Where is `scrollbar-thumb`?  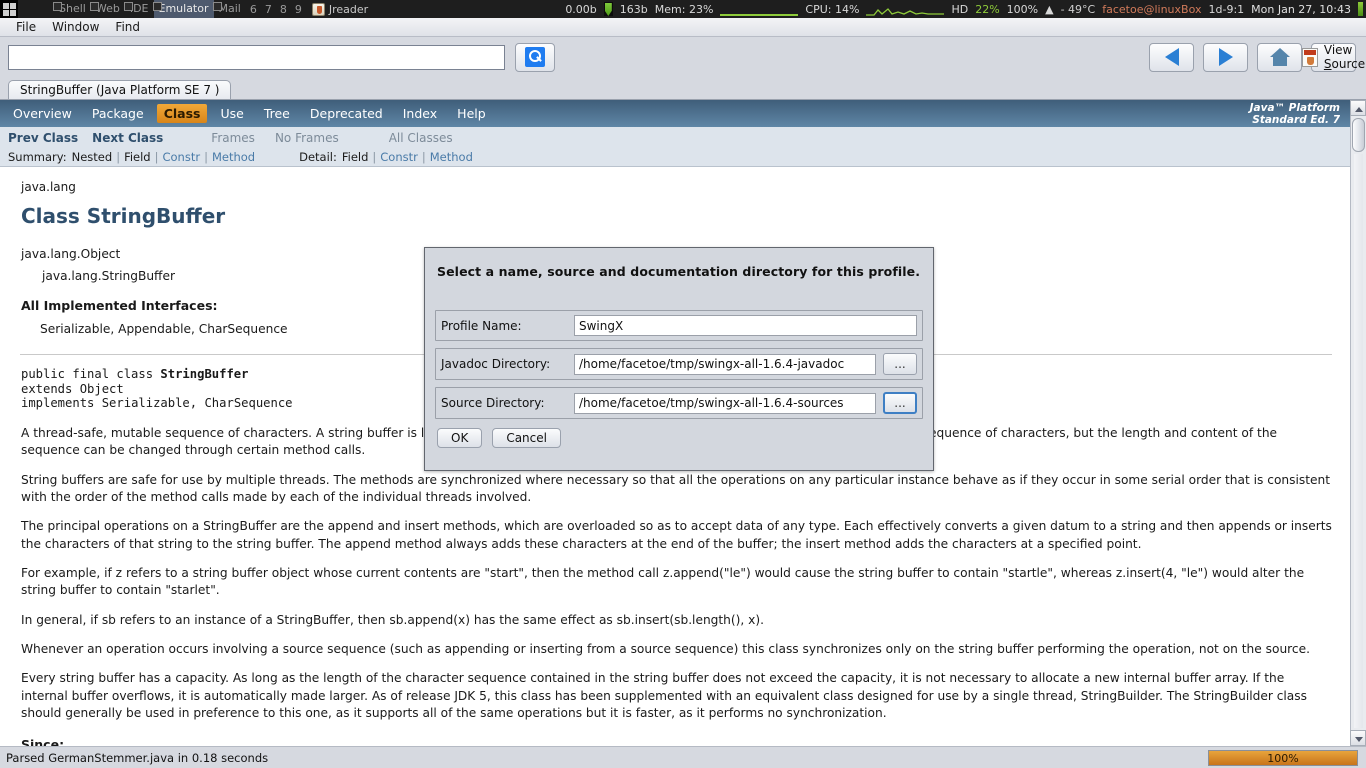
scrollbar-thumb is located at coordinates (1358, 135).